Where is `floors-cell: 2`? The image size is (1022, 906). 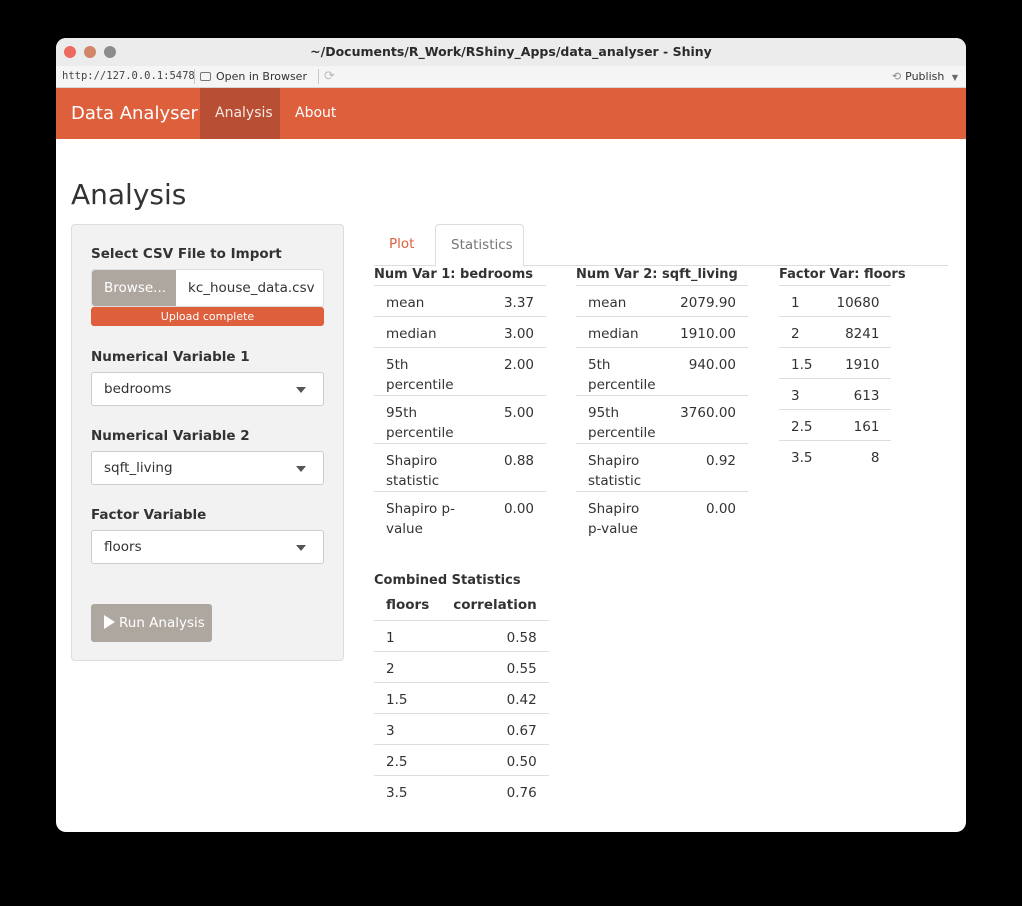
floors-cell: 2 is located at coordinates (408, 666).